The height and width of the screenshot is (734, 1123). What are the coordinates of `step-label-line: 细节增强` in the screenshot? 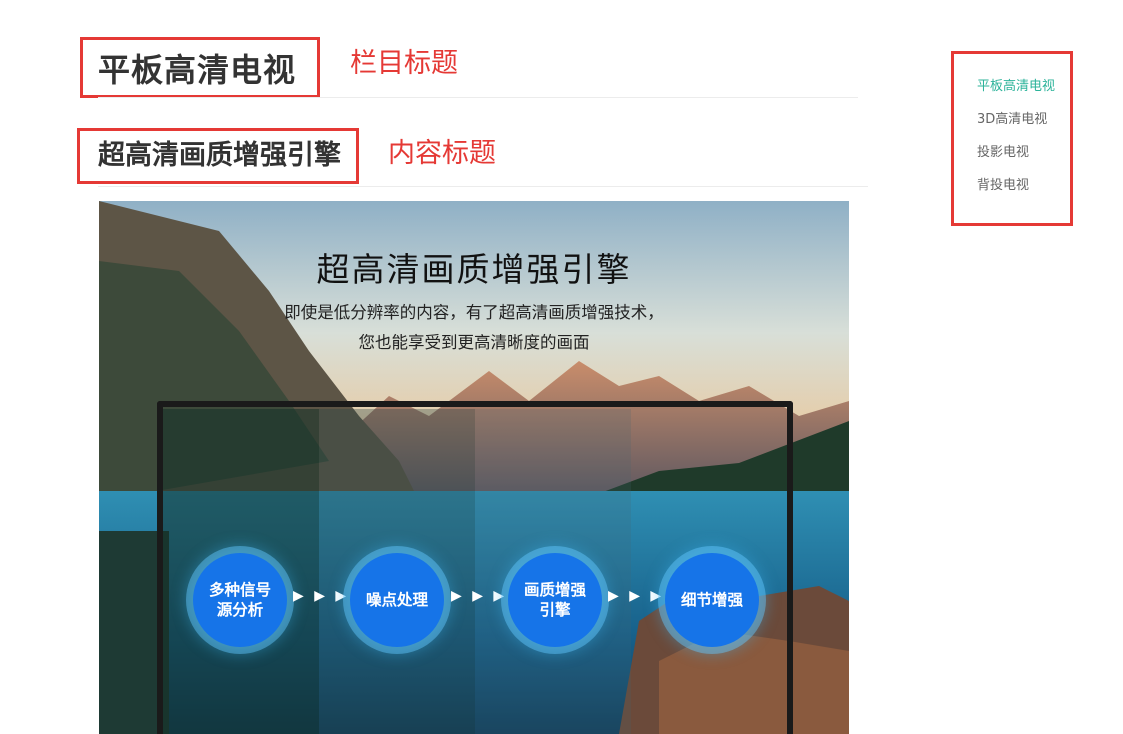 It's located at (711, 600).